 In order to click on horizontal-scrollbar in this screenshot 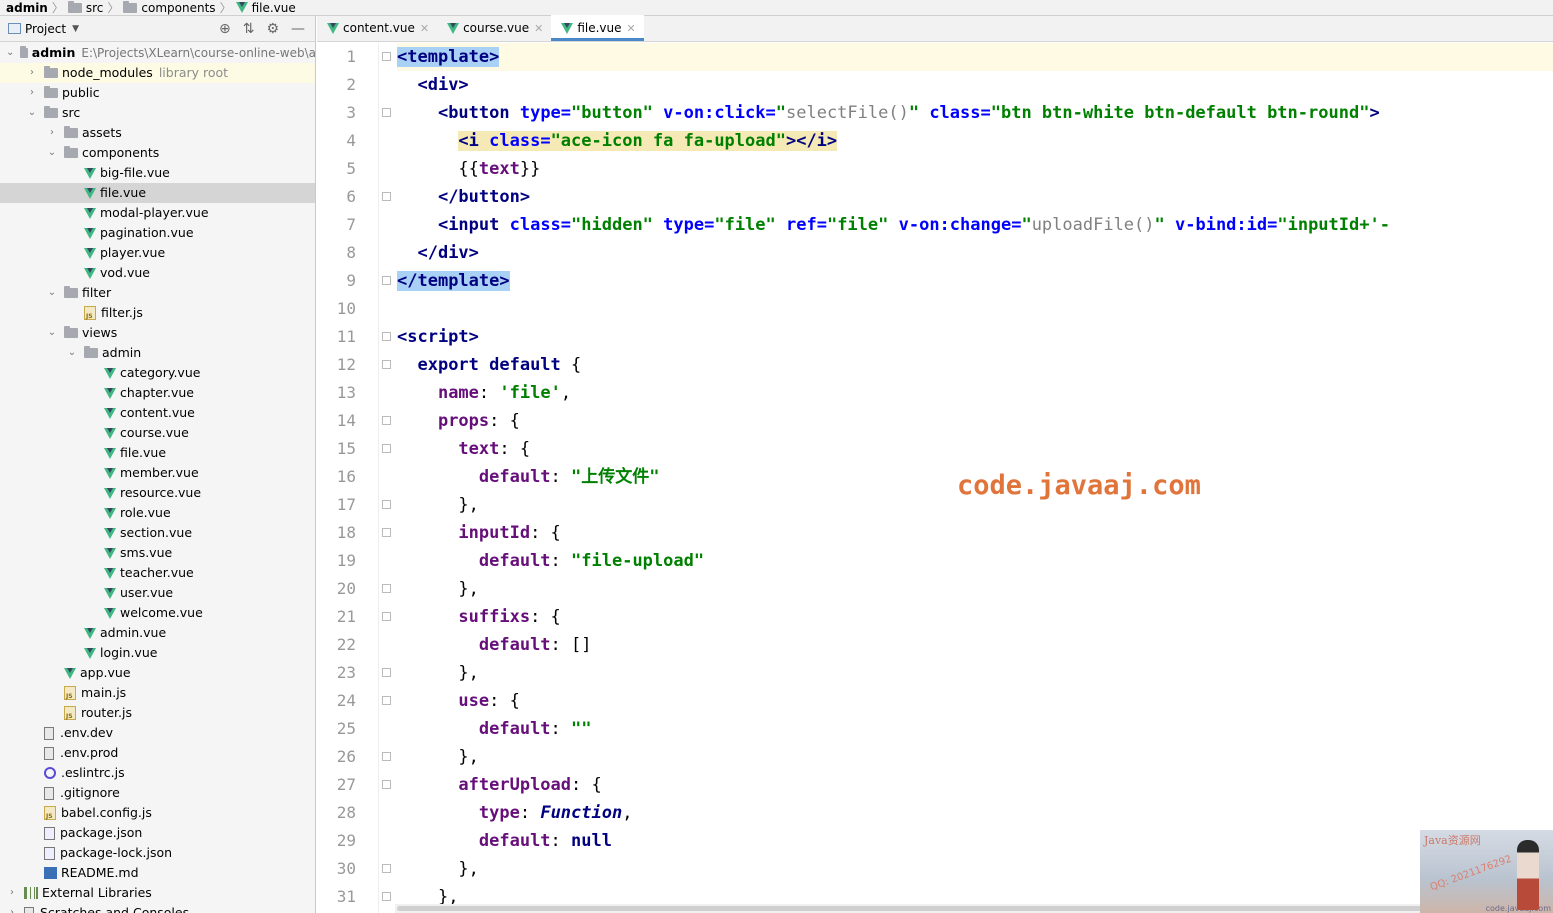, I will do `click(974, 908)`.